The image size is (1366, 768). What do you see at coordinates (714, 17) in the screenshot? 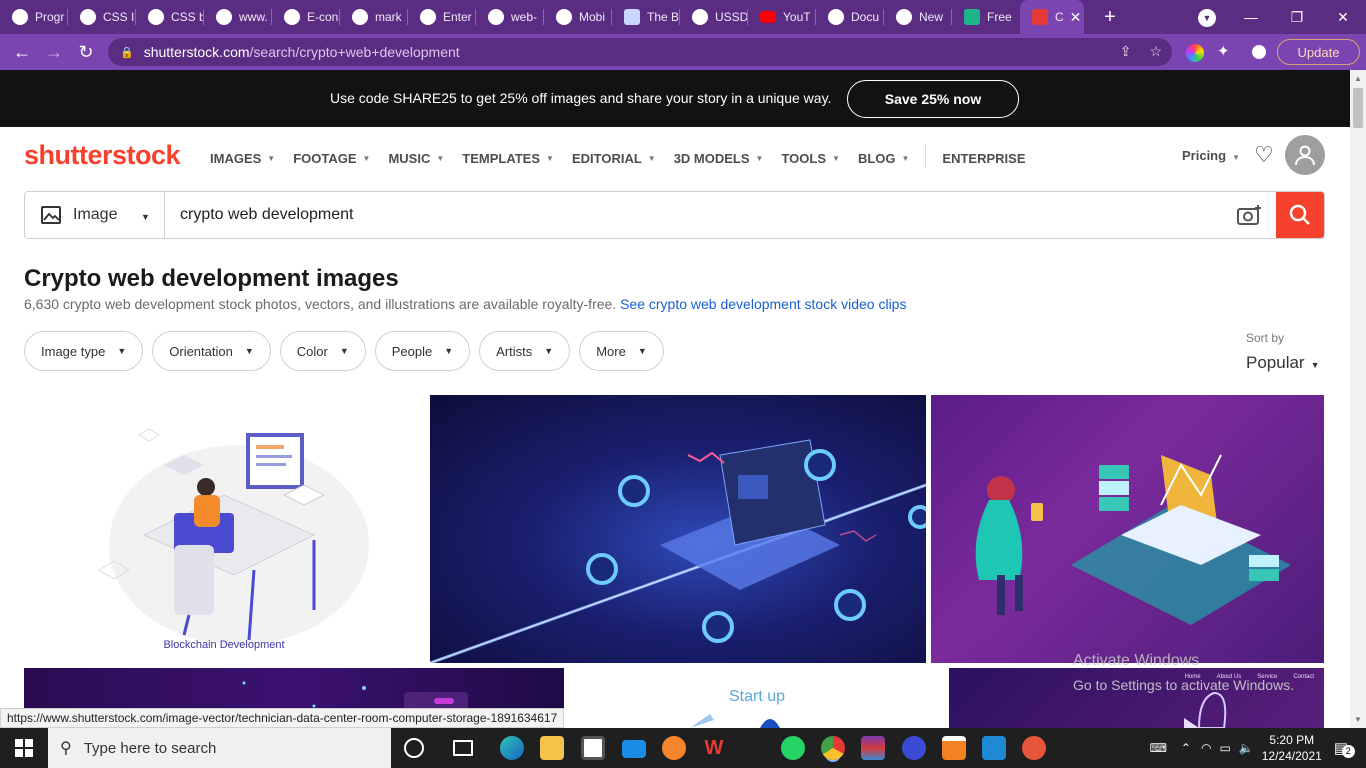
I see `browser-tab: USSD` at bounding box center [714, 17].